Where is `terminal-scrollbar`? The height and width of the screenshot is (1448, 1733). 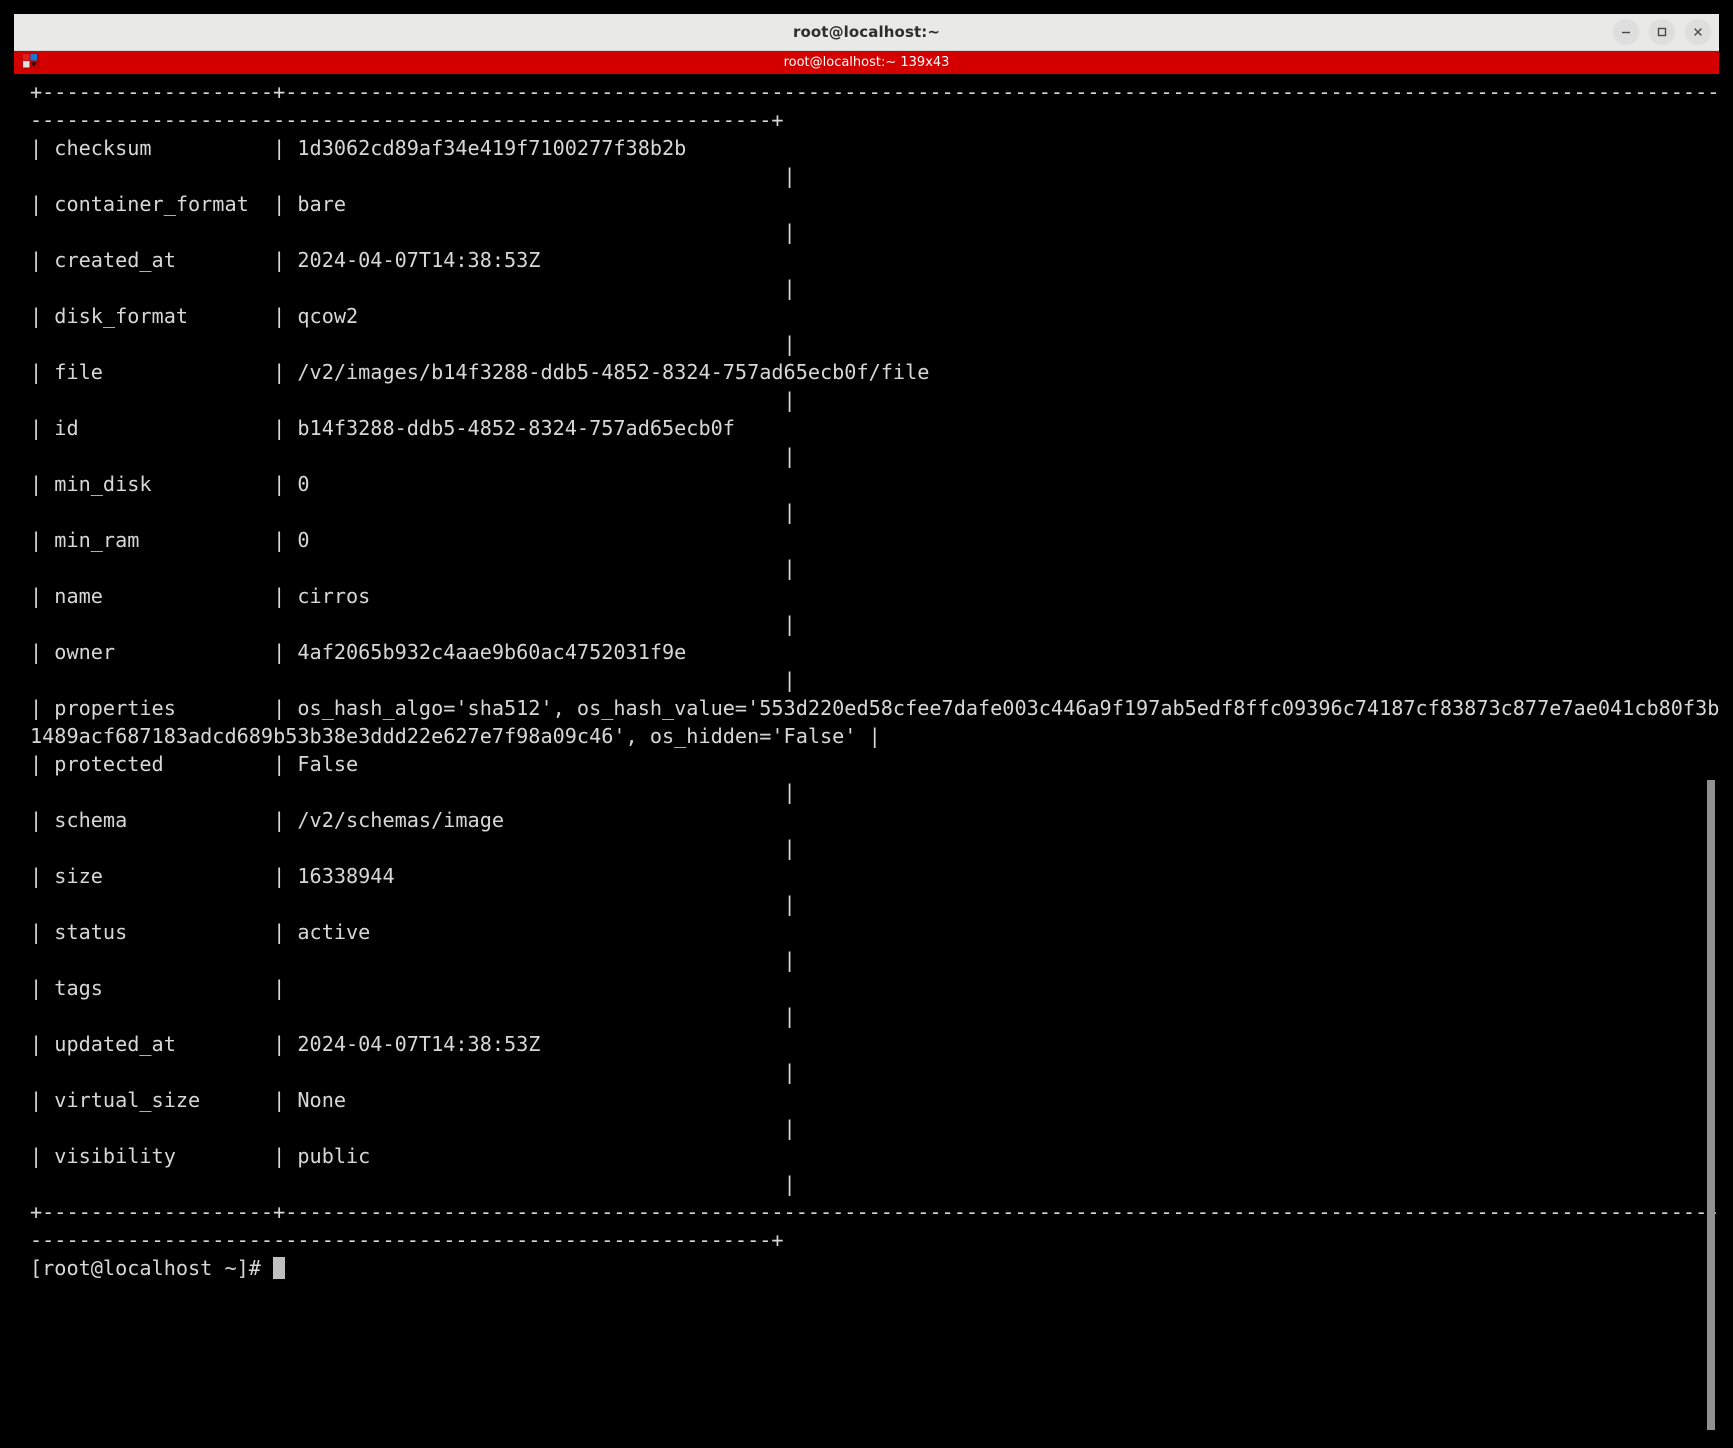
terminal-scrollbar is located at coordinates (1711, 1105).